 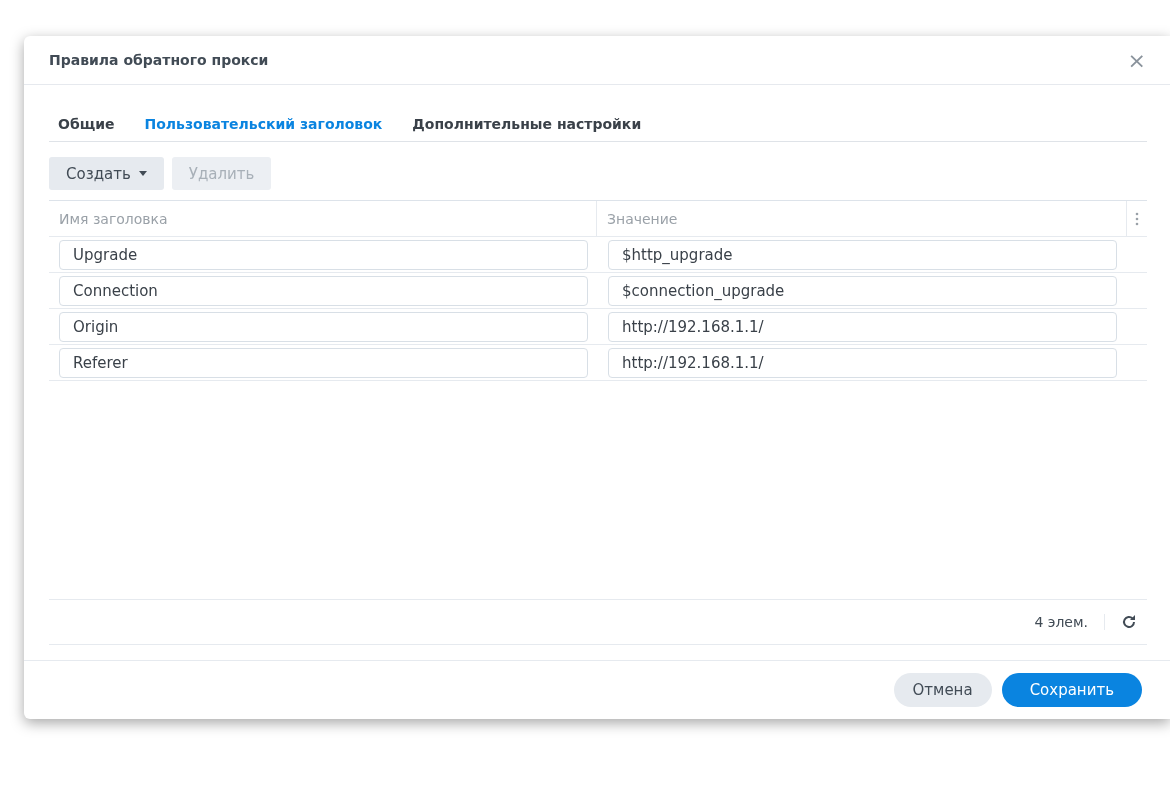 I want to click on save-button: Сохранить, so click(x=1071, y=690).